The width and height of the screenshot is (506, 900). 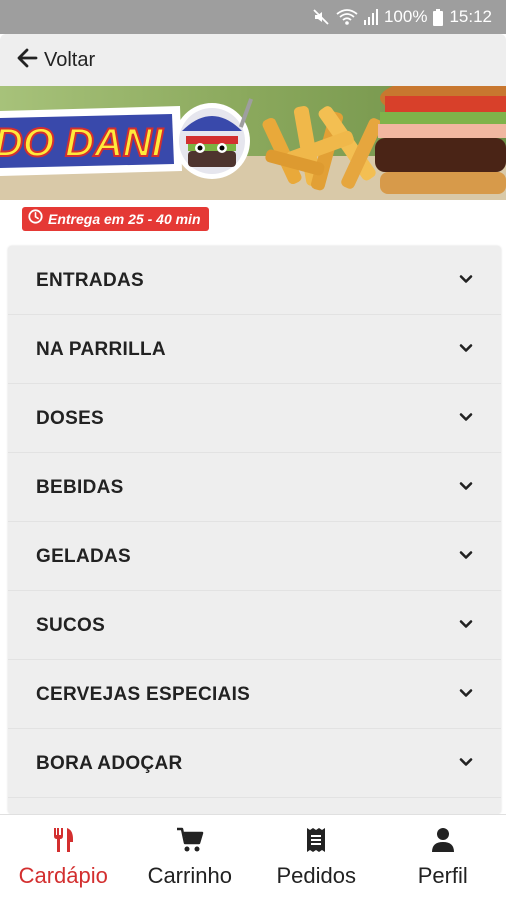 I want to click on menu-category-label: SUCOS, so click(x=71, y=625).